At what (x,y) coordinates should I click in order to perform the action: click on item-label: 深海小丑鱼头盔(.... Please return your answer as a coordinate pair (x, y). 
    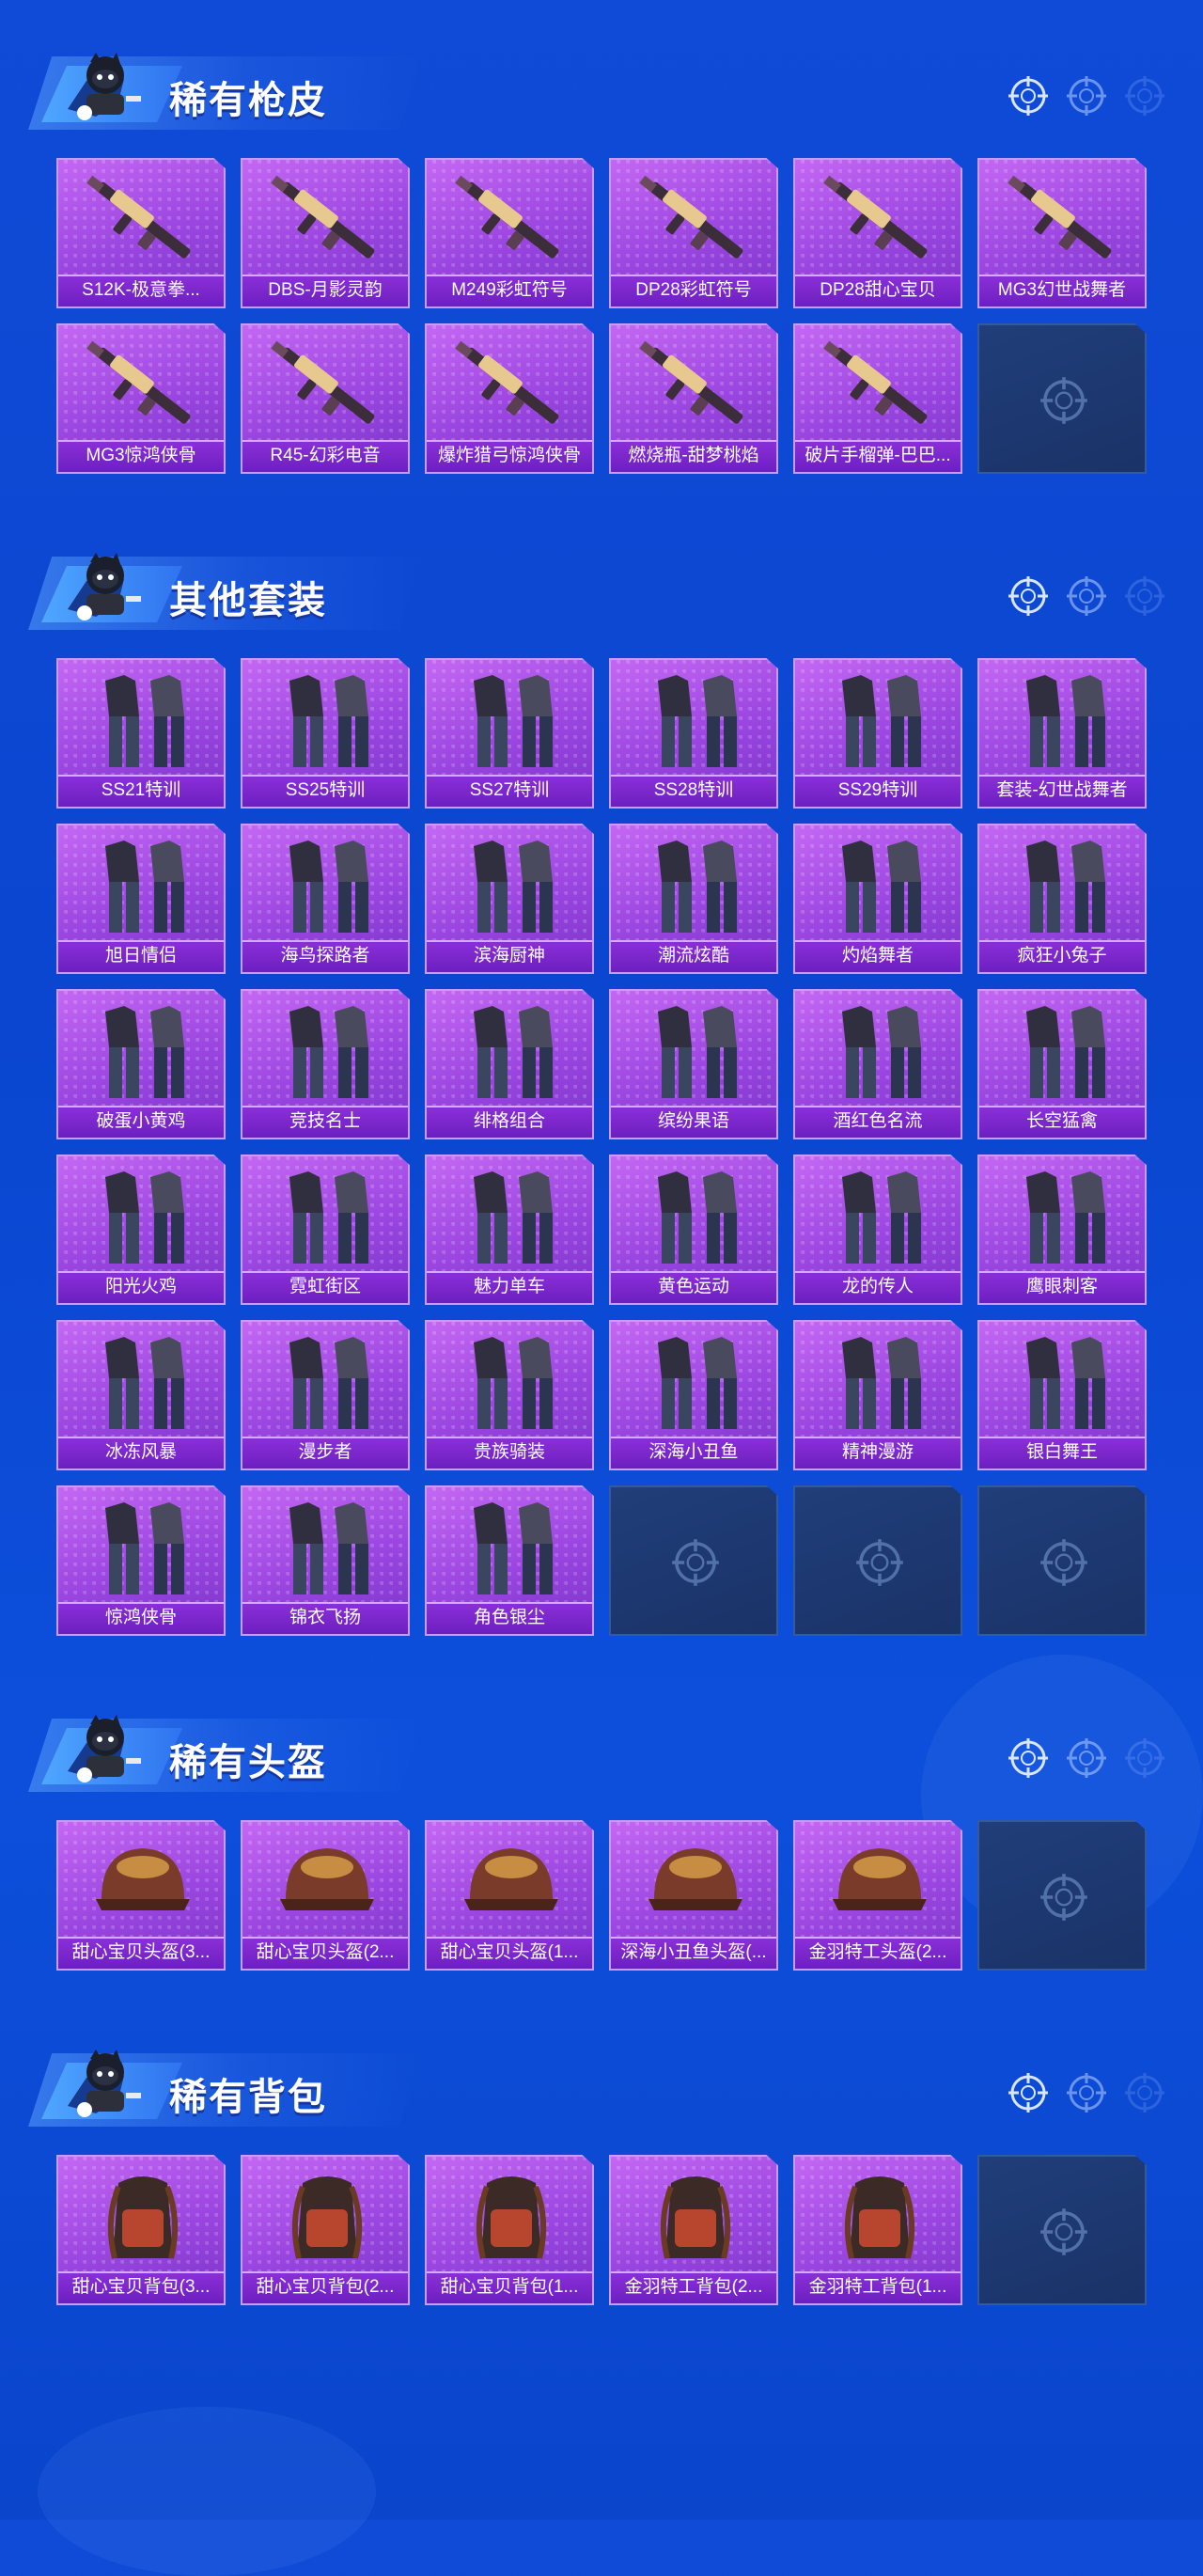
    Looking at the image, I should click on (693, 1953).